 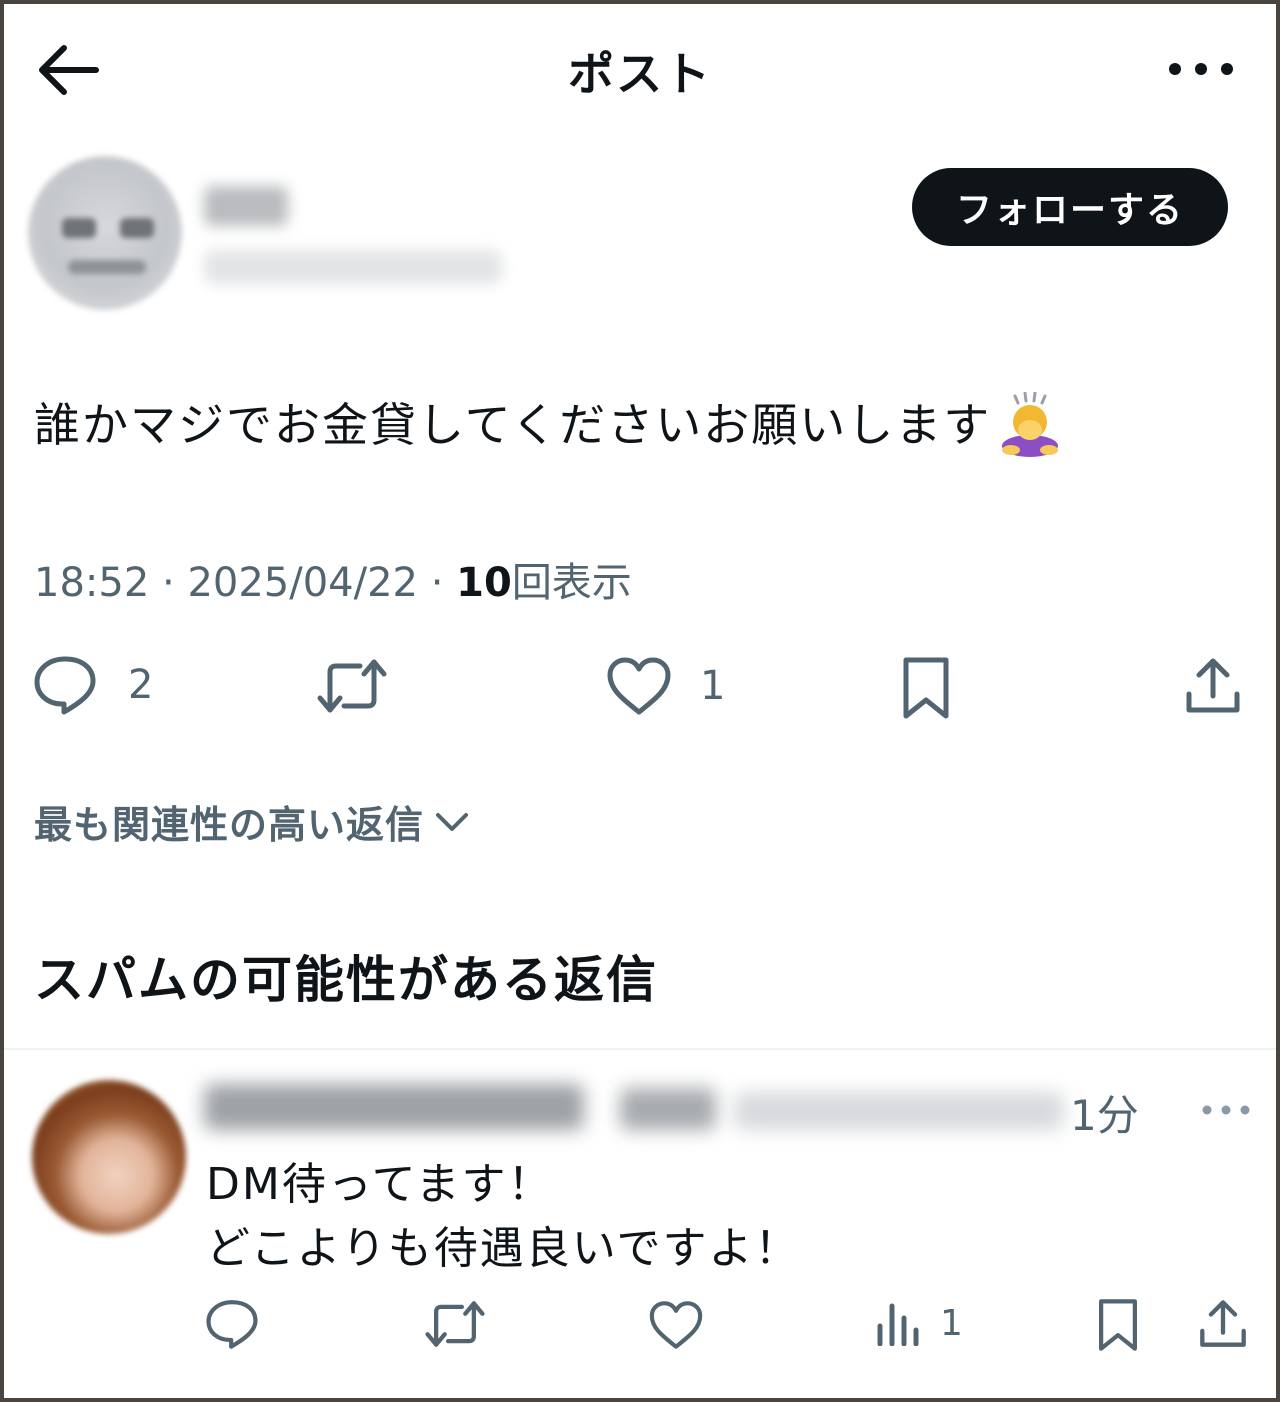 What do you see at coordinates (513, 425) in the screenshot?
I see `post-body: 誰かマジでお金貸してくださいお願いします` at bounding box center [513, 425].